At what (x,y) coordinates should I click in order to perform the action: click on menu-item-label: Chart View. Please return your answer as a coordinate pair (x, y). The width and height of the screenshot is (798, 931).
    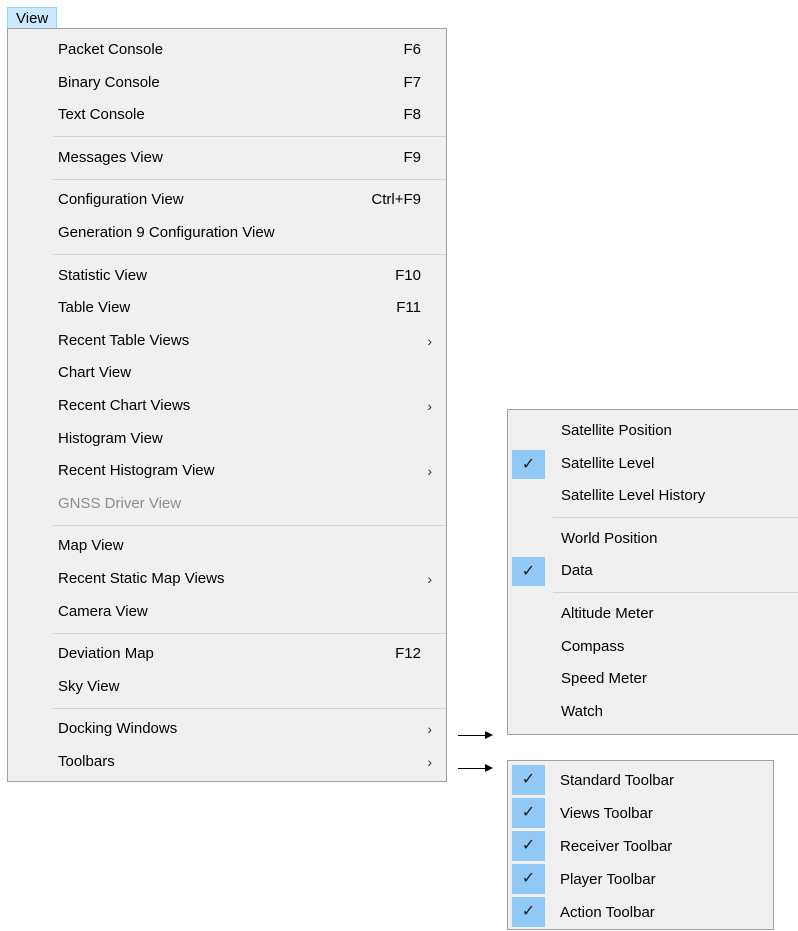
    Looking at the image, I should click on (95, 373).